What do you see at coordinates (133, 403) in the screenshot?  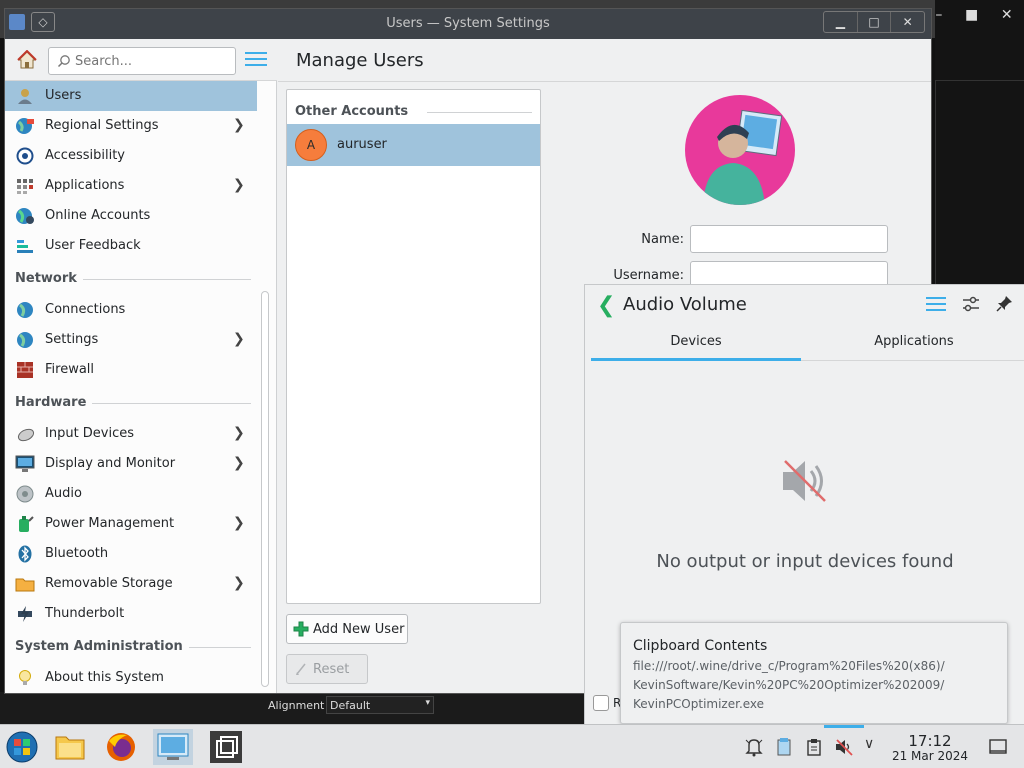 I see `section-hardware: Hardware` at bounding box center [133, 403].